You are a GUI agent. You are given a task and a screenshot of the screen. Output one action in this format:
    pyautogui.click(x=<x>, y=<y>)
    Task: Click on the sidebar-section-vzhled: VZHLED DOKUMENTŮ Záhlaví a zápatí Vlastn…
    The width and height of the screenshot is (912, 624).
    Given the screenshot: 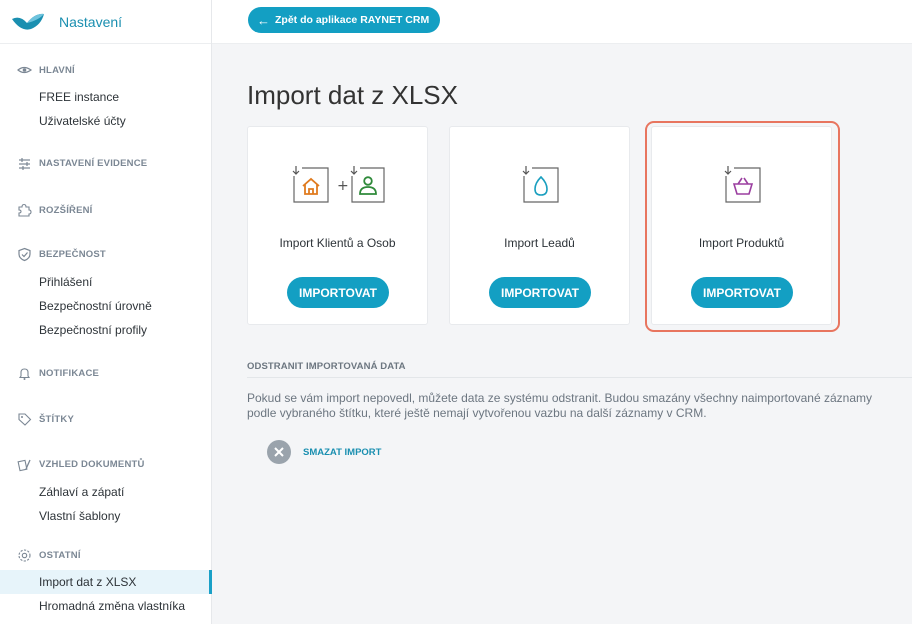 What is the action you would take?
    pyautogui.click(x=105, y=492)
    